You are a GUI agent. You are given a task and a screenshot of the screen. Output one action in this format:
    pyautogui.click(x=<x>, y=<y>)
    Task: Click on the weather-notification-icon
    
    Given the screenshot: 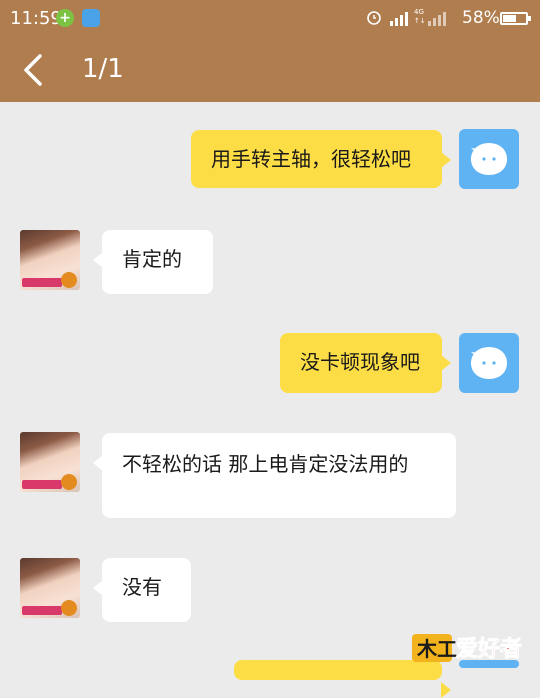 What is the action you would take?
    pyautogui.click(x=91, y=18)
    